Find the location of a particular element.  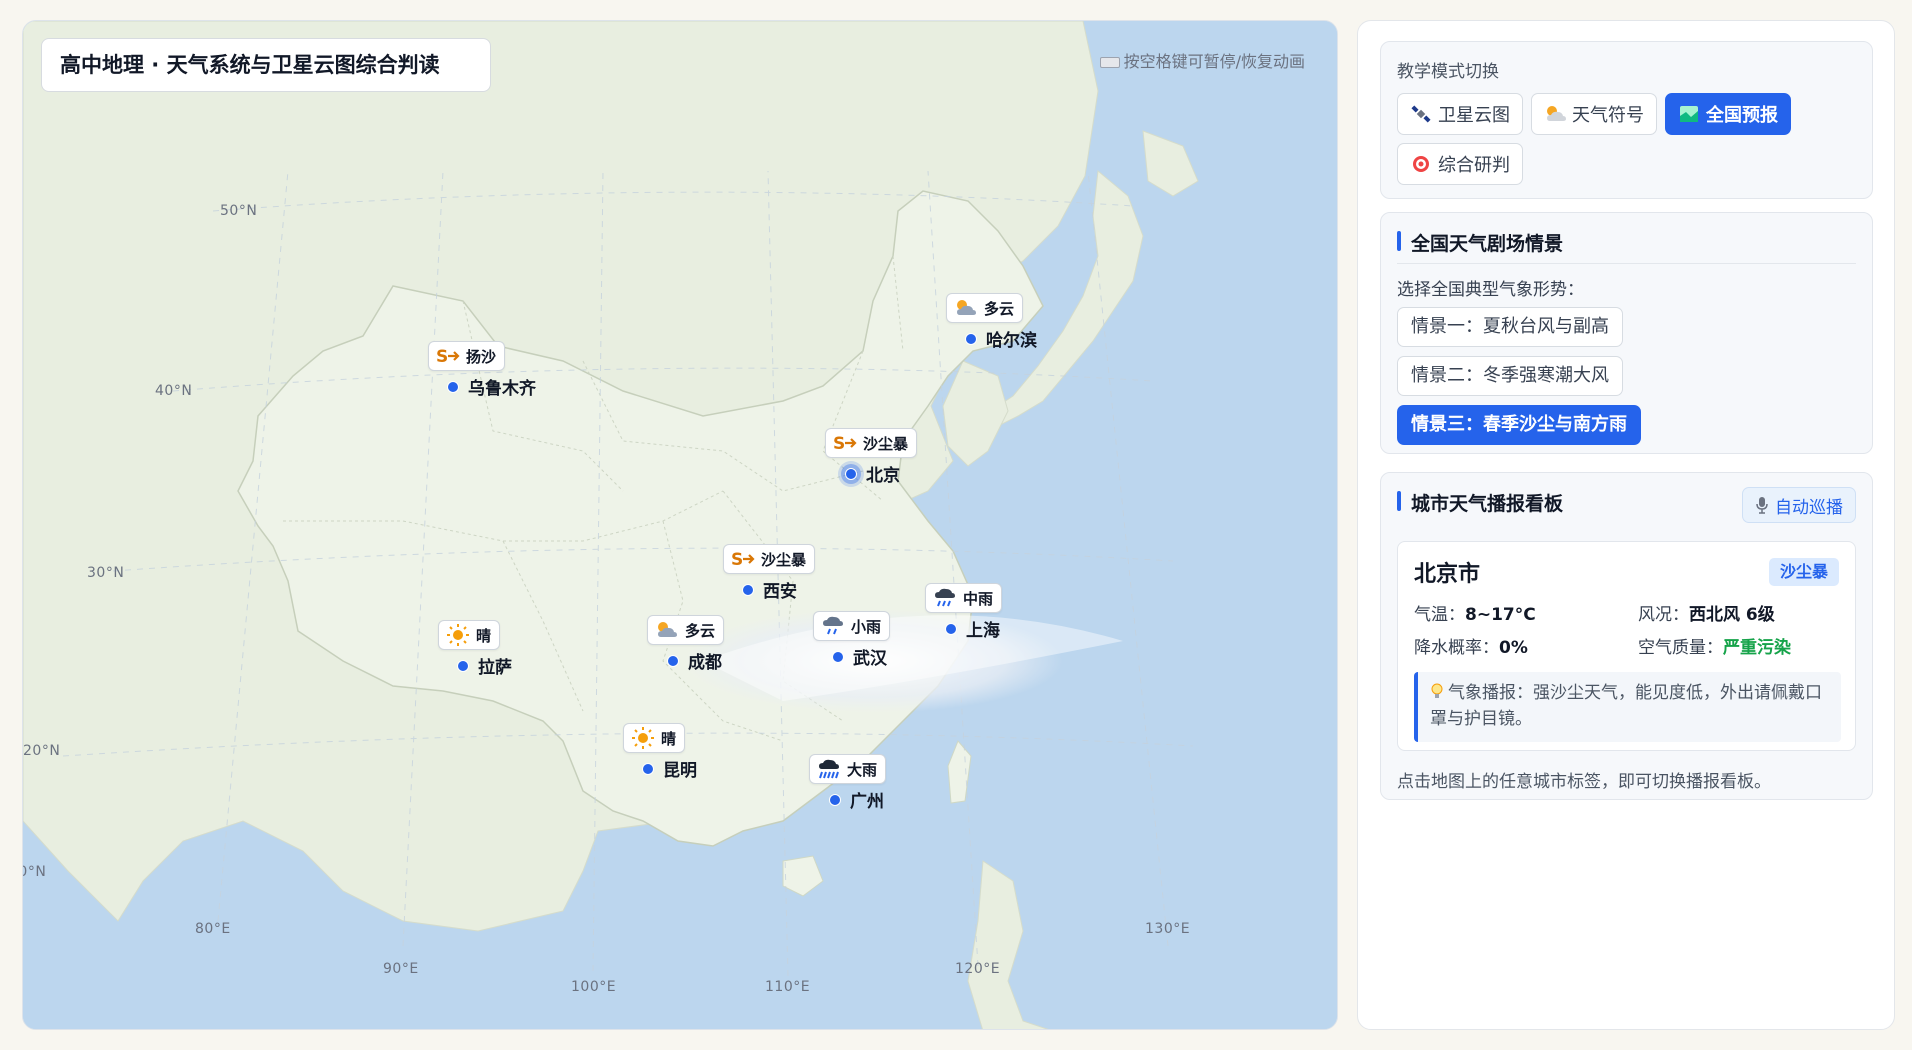

scene-prompt: 选择全国典型气象形势： is located at coordinates (1490, 290).